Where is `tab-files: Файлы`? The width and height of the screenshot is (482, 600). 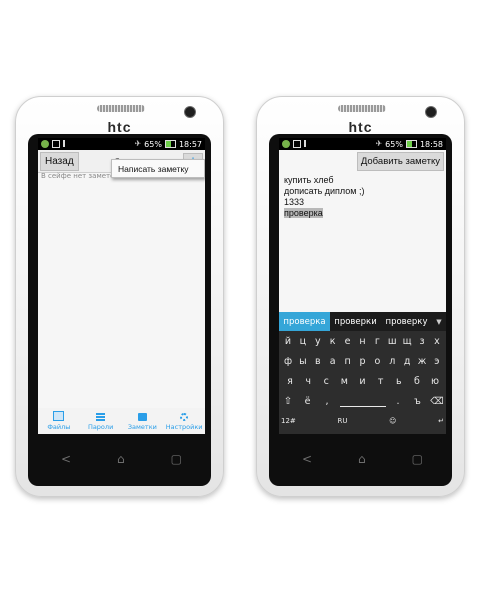
tab-files: Файлы is located at coordinates (59, 421).